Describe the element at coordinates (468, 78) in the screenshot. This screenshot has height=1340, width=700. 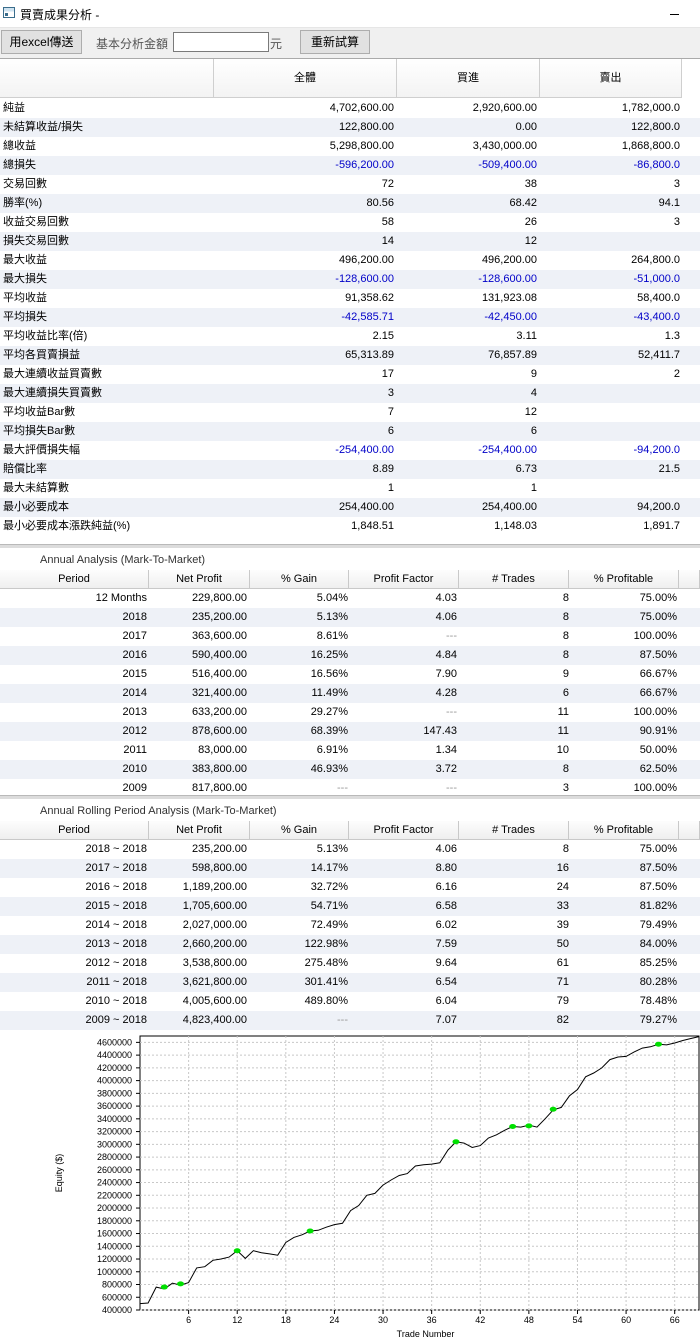
I see `header-buy: 買進` at that location.